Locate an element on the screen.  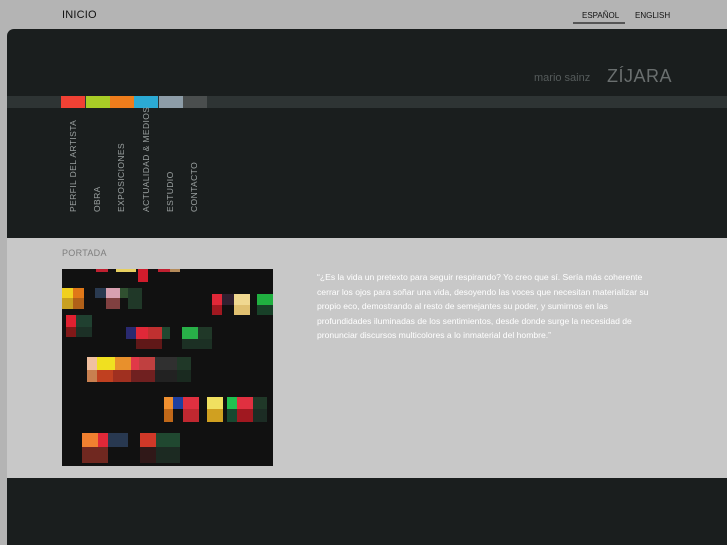
active-language-indicator is located at coordinates (599, 23).